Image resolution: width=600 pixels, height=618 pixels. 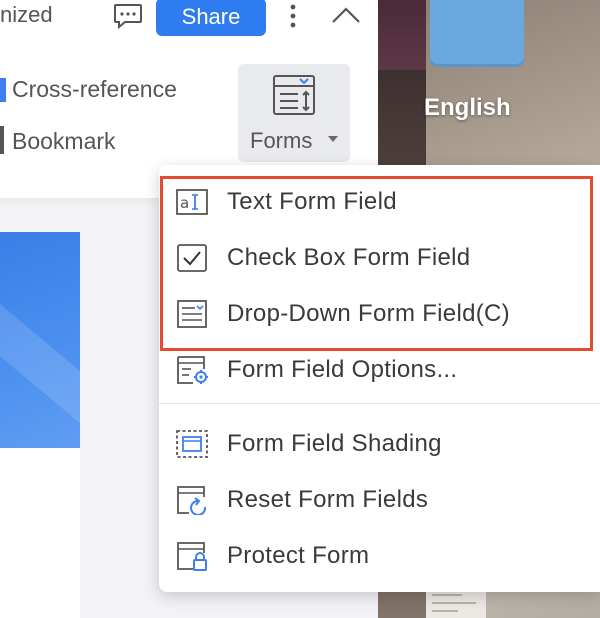 What do you see at coordinates (349, 257) in the screenshot?
I see `menu-item-label: Check Box Form Field` at bounding box center [349, 257].